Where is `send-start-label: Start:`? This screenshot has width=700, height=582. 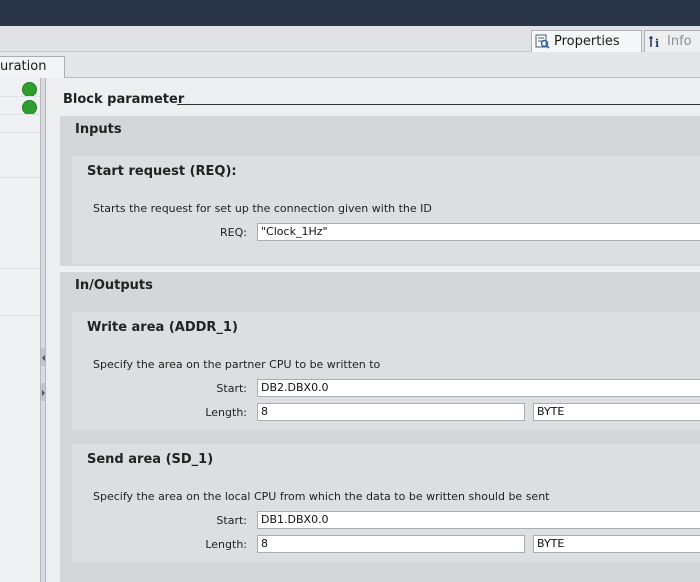 send-start-label: Start: is located at coordinates (231, 520).